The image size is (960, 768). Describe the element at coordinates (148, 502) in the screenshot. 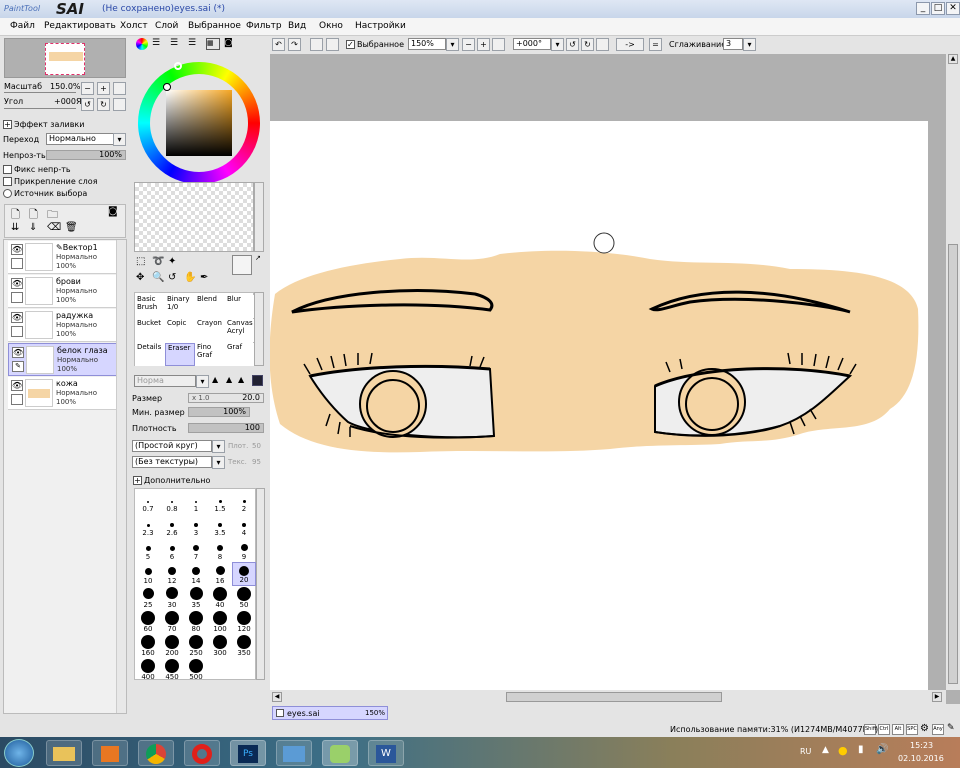

I see `brush-size-0-7: 0.7` at that location.